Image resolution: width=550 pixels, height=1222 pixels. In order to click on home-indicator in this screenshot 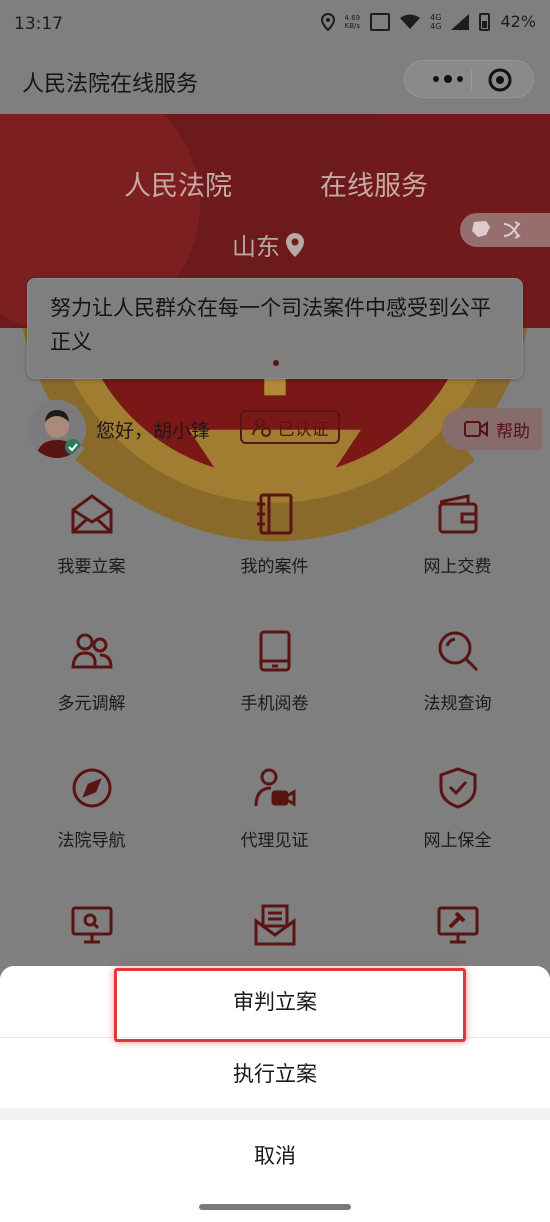, I will do `click(275, 1207)`.